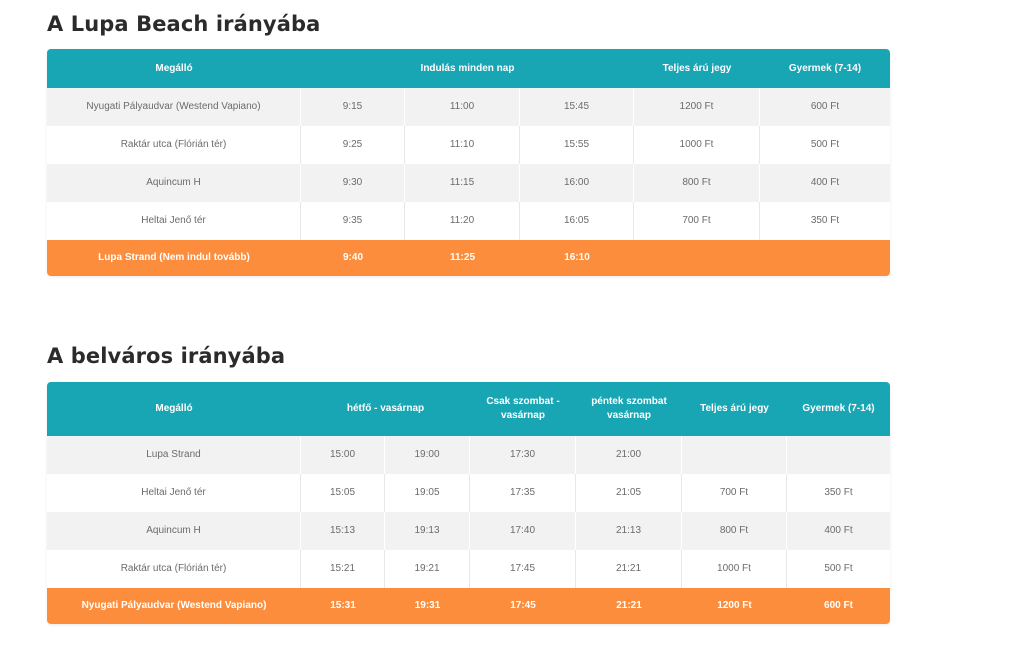  What do you see at coordinates (734, 455) in the screenshot?
I see `cell-full` at bounding box center [734, 455].